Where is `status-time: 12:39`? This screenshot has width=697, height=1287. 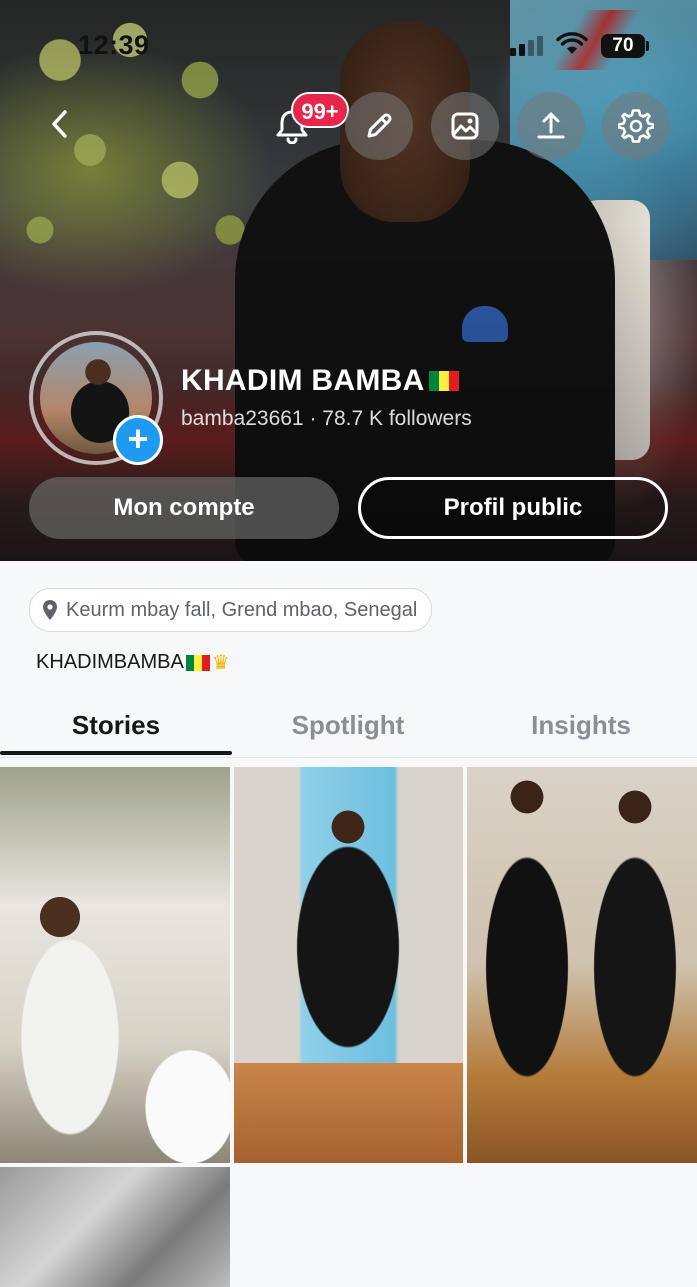 status-time: 12:39 is located at coordinates (114, 45).